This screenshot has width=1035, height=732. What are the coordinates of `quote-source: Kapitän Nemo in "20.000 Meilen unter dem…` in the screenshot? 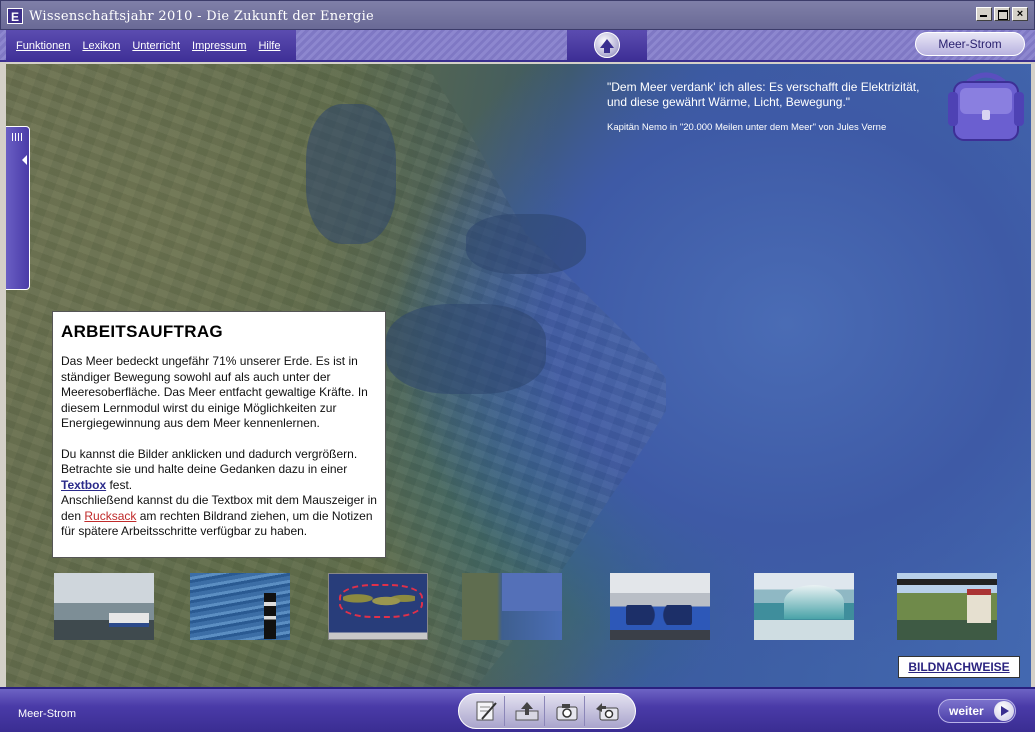 It's located at (747, 127).